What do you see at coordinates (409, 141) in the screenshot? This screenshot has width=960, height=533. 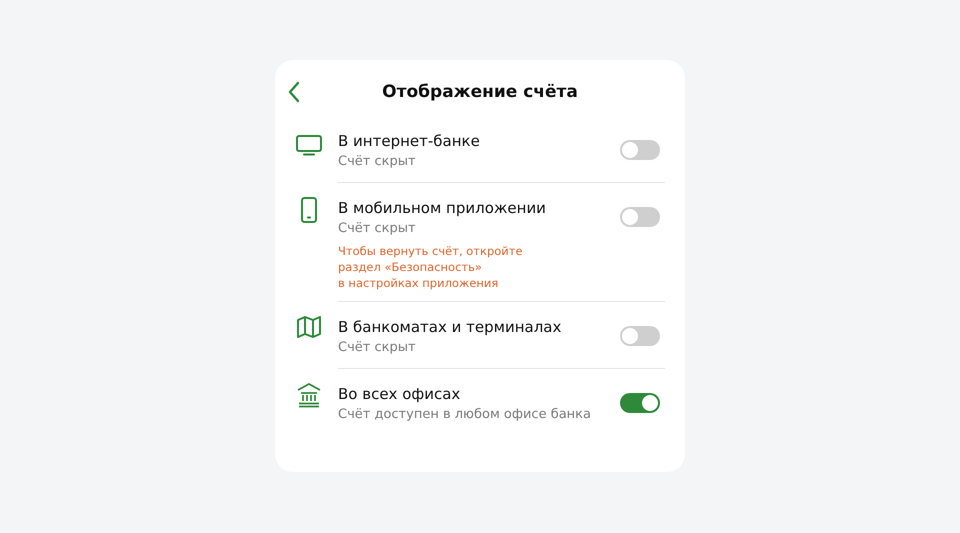 I see `setting-label: В интернет-банке` at bounding box center [409, 141].